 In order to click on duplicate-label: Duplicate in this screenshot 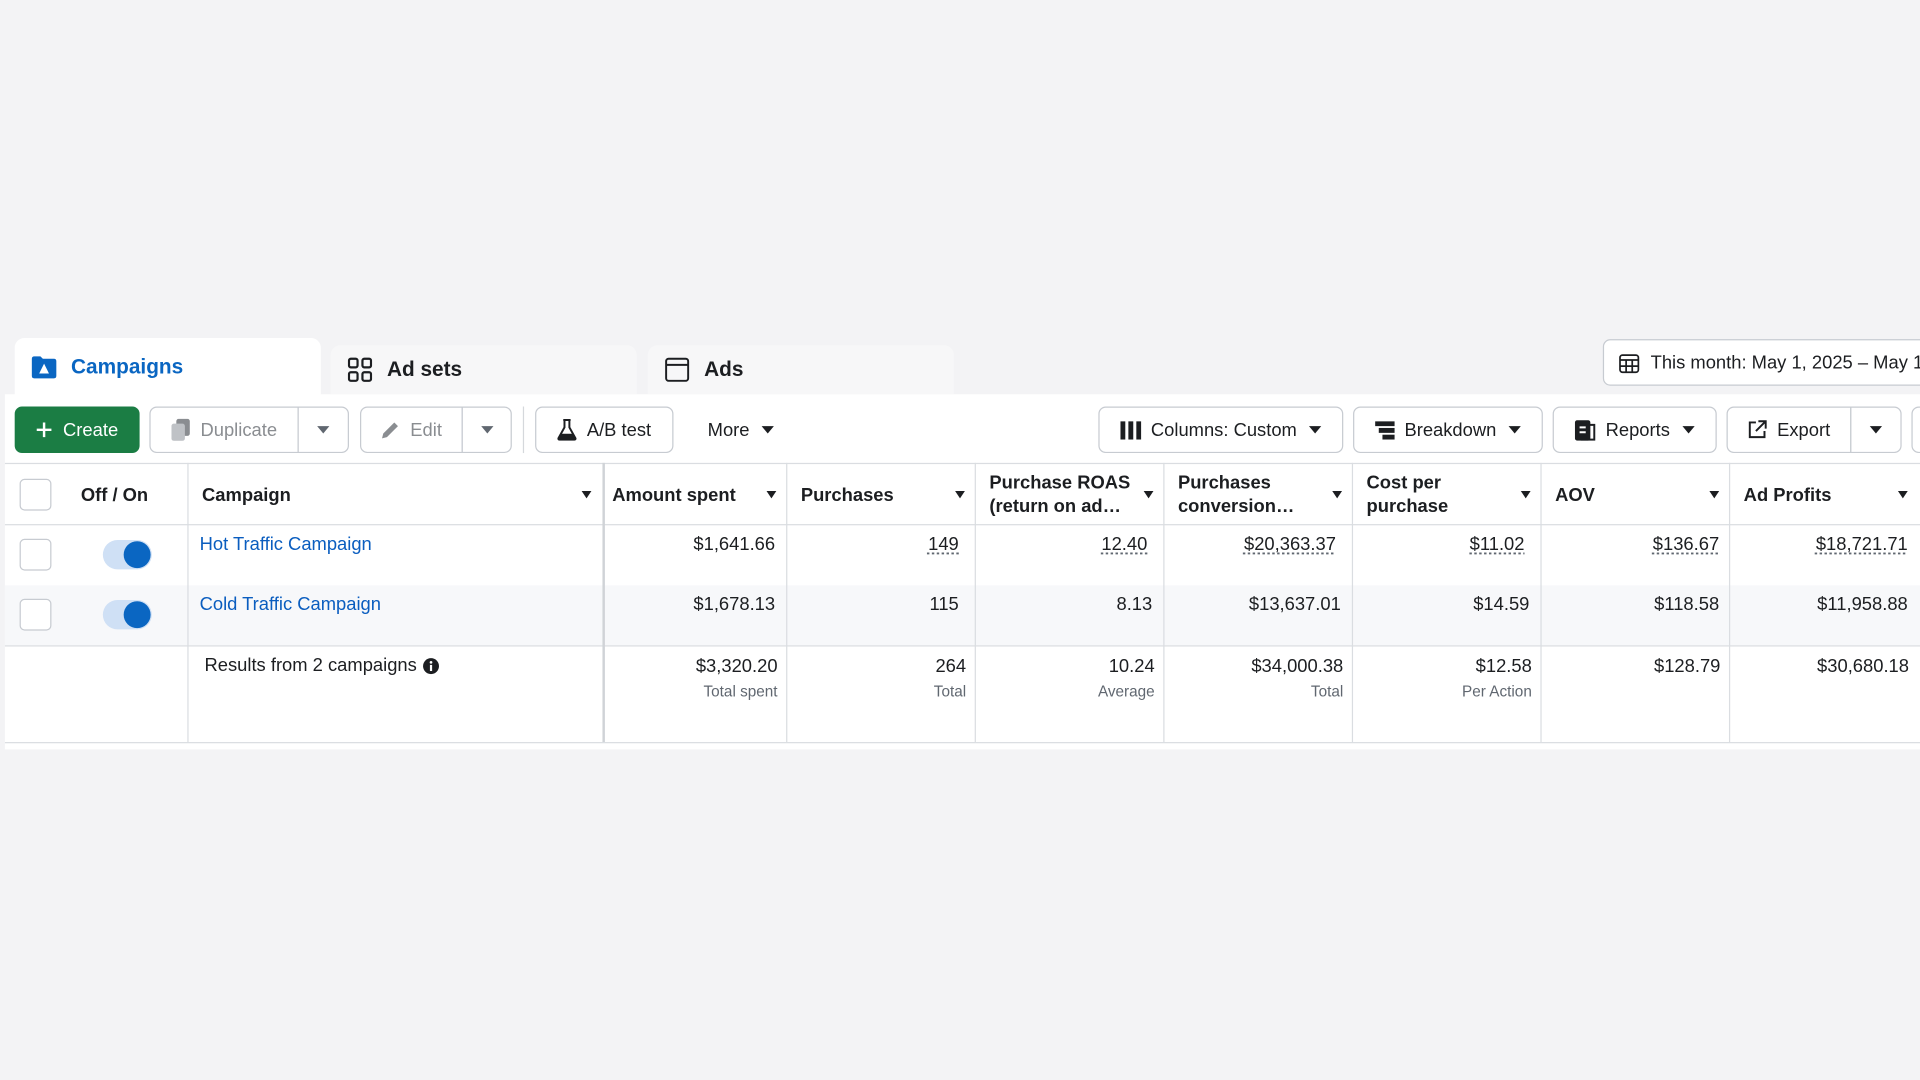, I will do `click(239, 430)`.